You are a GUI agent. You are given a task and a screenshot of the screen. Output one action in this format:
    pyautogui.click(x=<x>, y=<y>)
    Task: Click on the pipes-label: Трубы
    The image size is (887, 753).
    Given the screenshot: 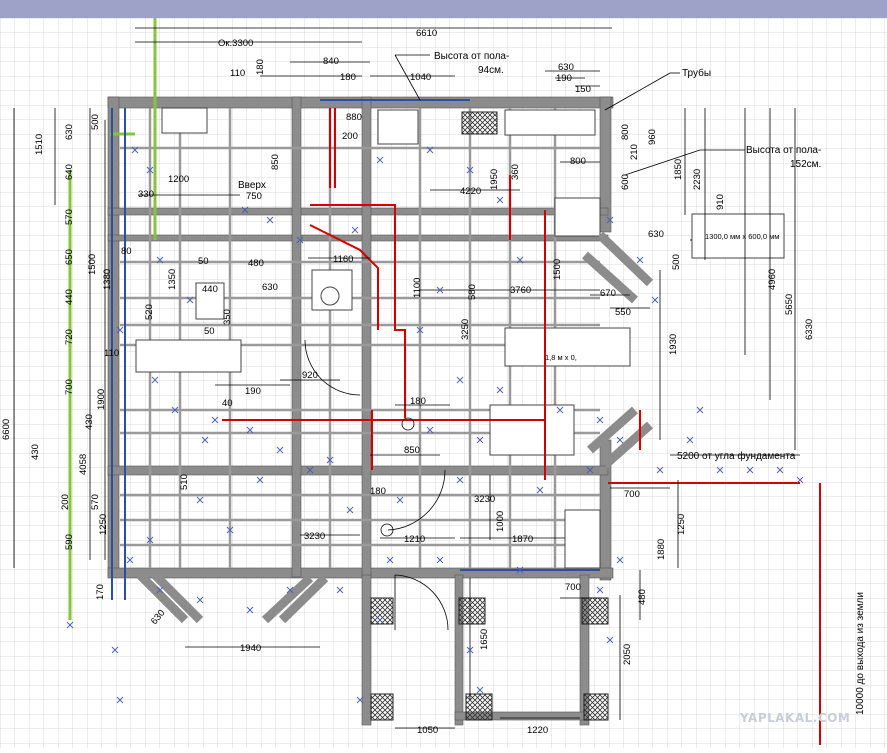 What is the action you would take?
    pyautogui.click(x=696, y=73)
    